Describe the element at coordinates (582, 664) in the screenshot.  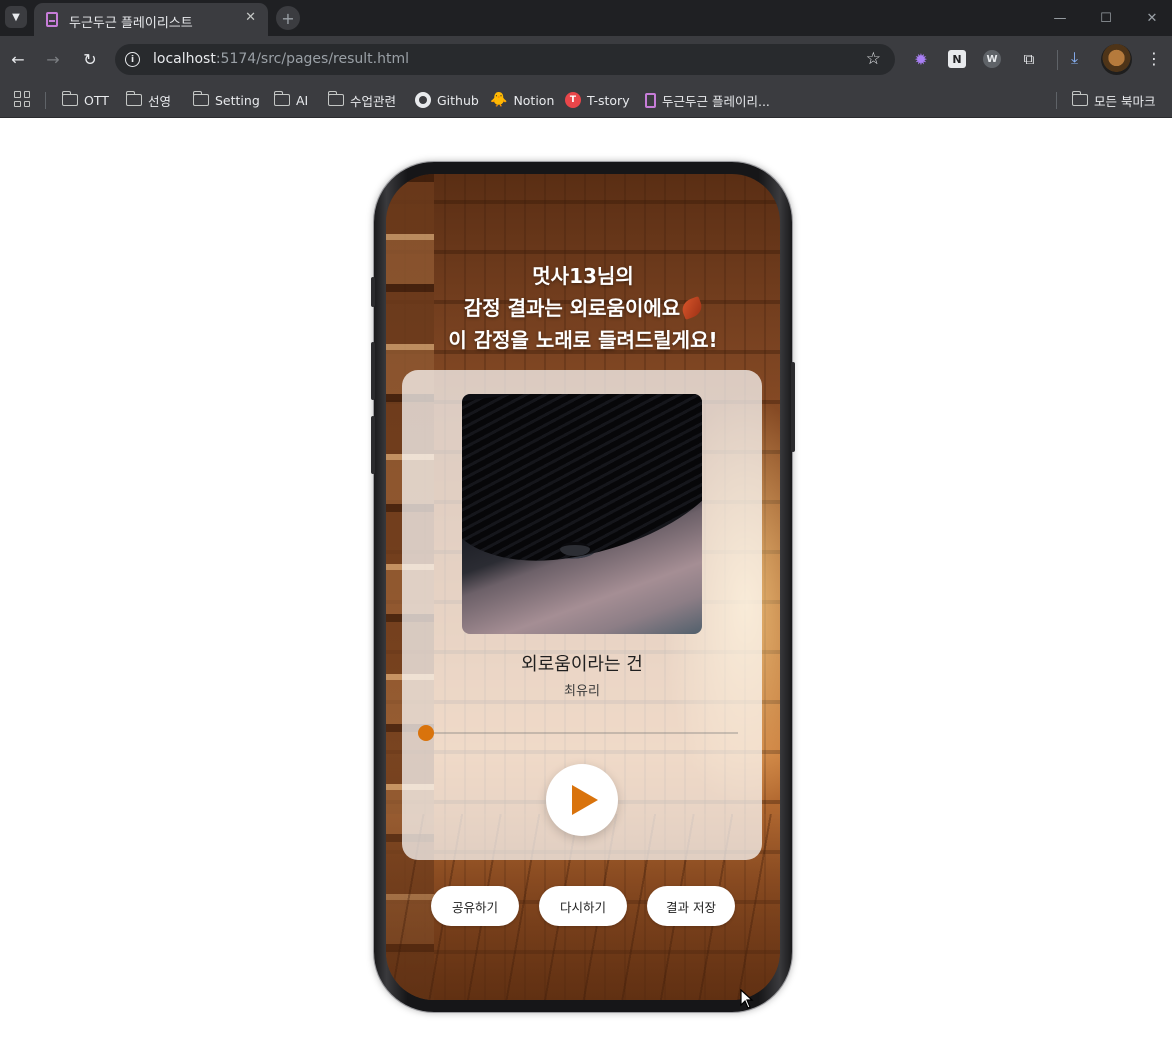
I see `song-title: 외로움이라는 건` at that location.